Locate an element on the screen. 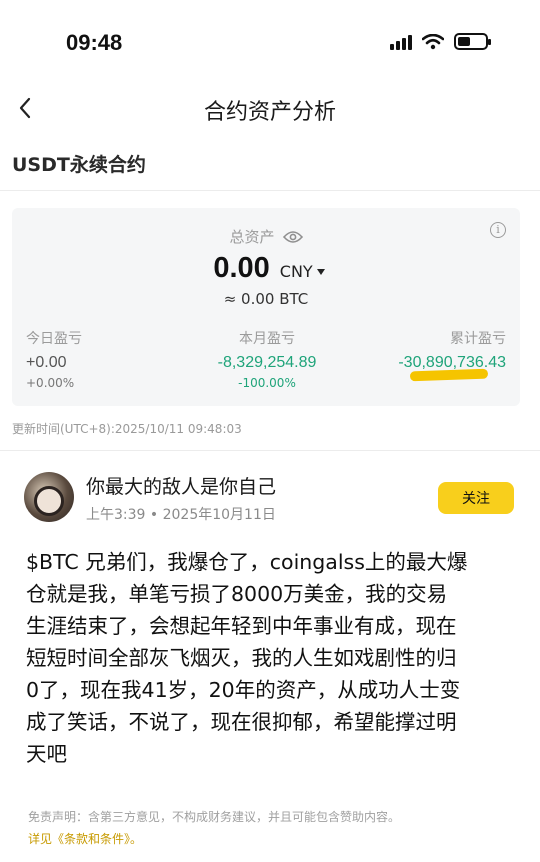 The width and height of the screenshot is (540, 862). btc-equivalent: ≈ 0.00 BTC is located at coordinates (266, 299).